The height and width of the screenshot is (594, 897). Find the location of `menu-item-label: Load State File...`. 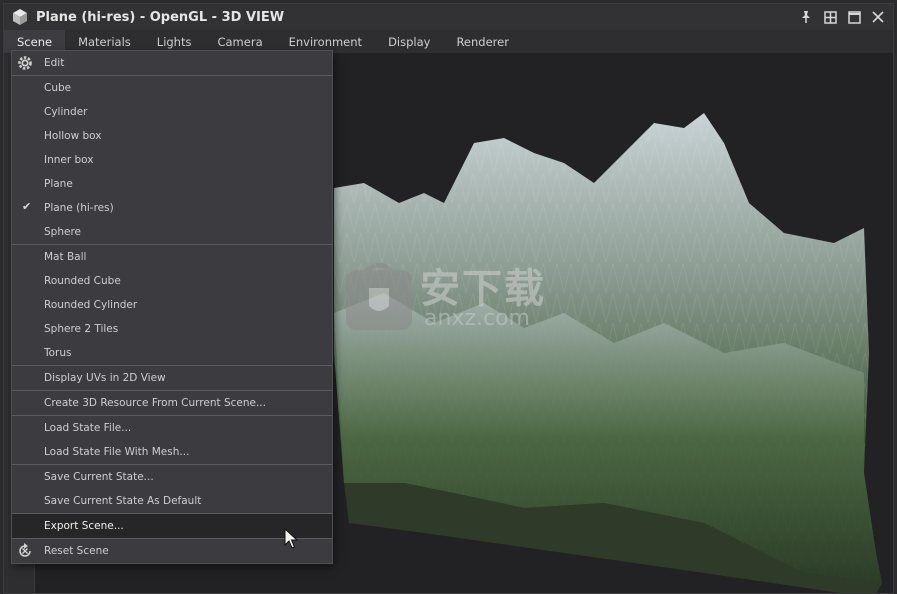

menu-item-label: Load State File... is located at coordinates (88, 428).